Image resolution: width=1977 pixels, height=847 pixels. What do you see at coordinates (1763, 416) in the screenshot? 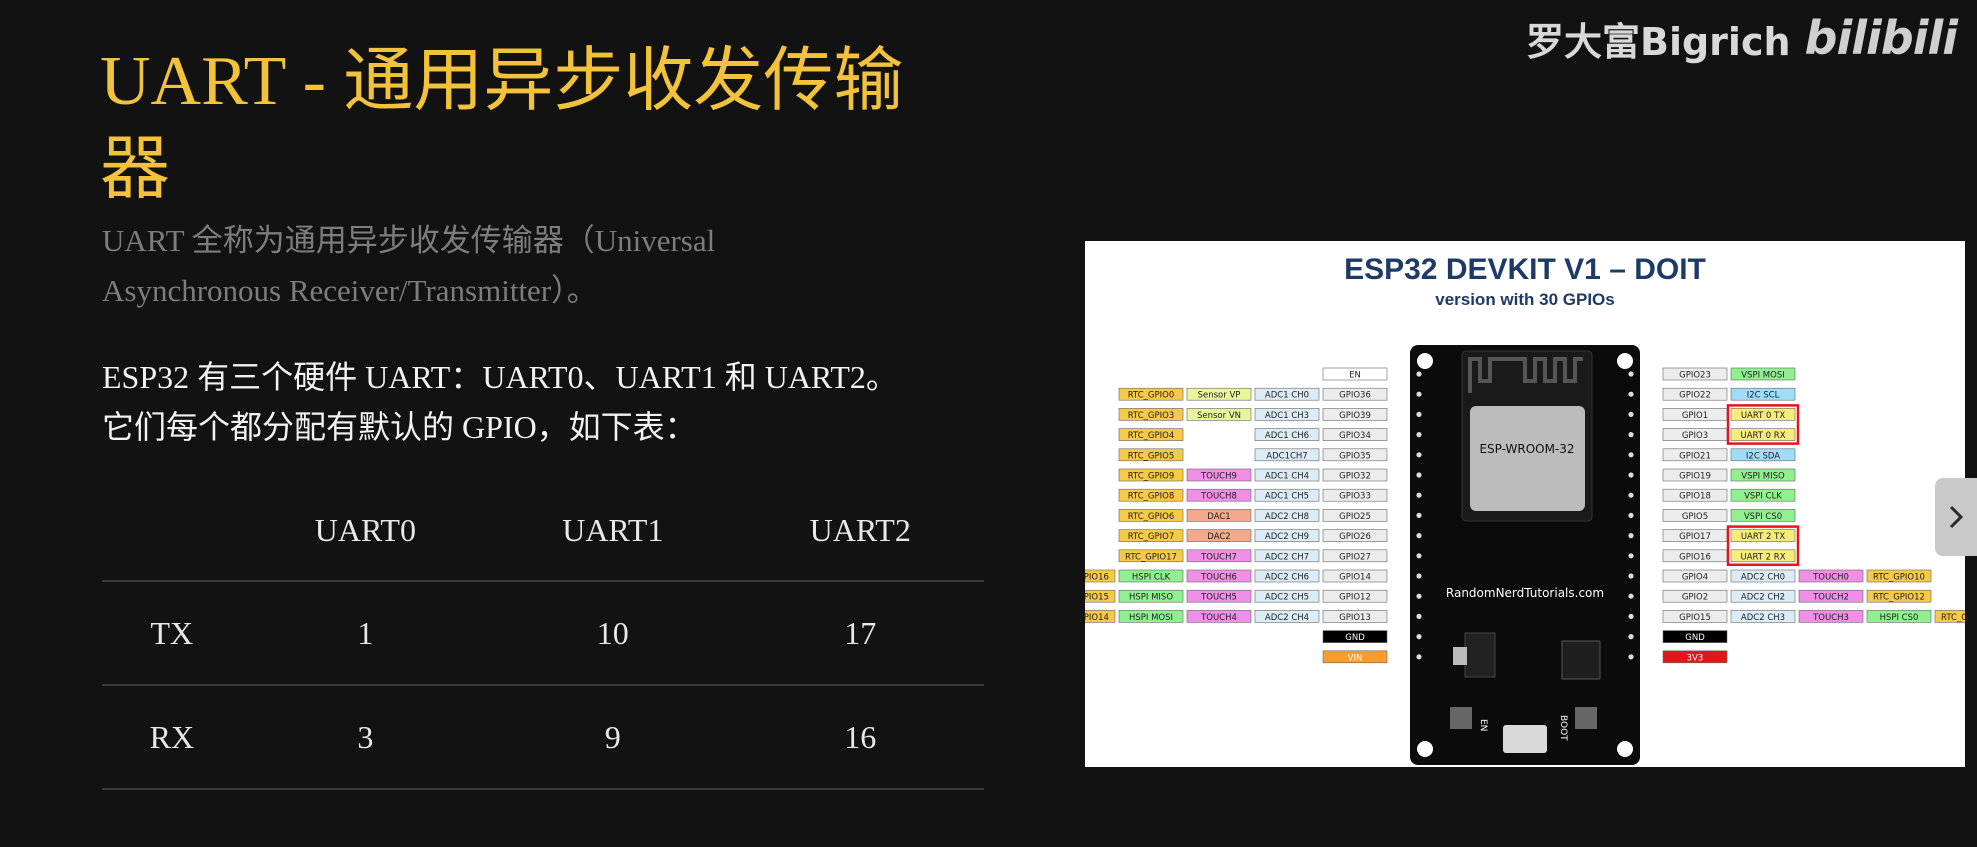
I see `pin-label-text: UART 0 TX` at bounding box center [1763, 416].